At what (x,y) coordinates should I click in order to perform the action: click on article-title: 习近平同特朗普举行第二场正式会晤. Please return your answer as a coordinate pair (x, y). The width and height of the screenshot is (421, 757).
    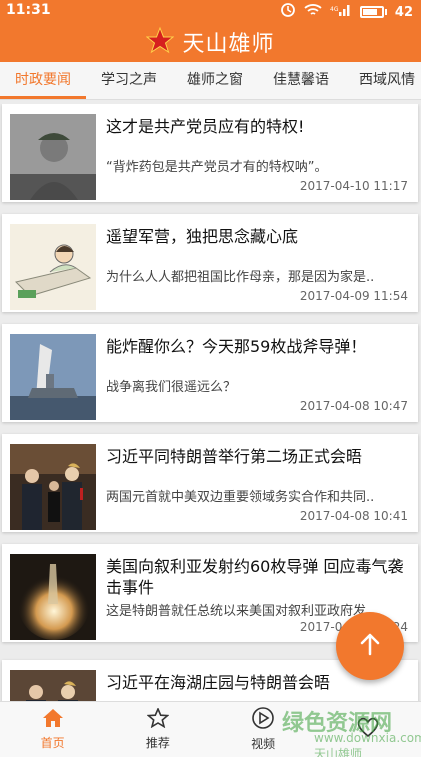
    Looking at the image, I should click on (234, 456).